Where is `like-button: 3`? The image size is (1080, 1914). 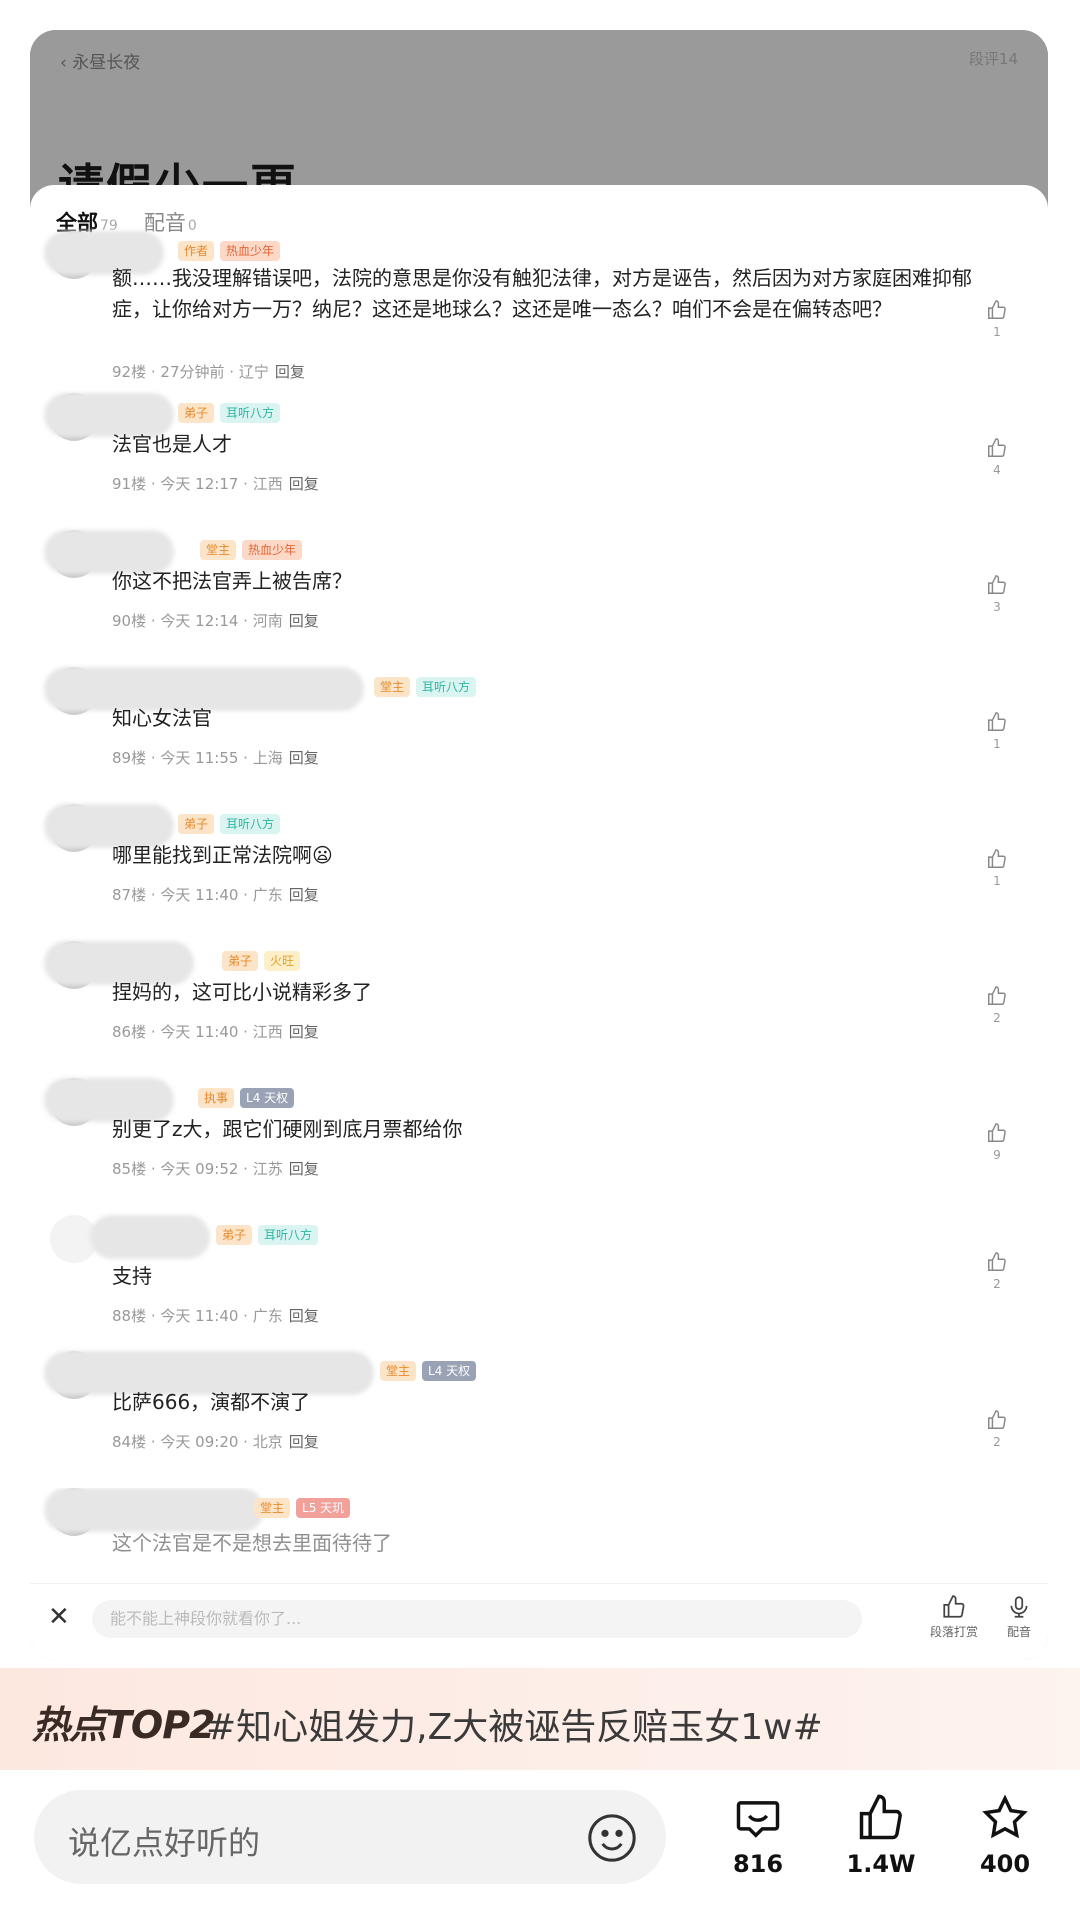 like-button: 3 is located at coordinates (997, 594).